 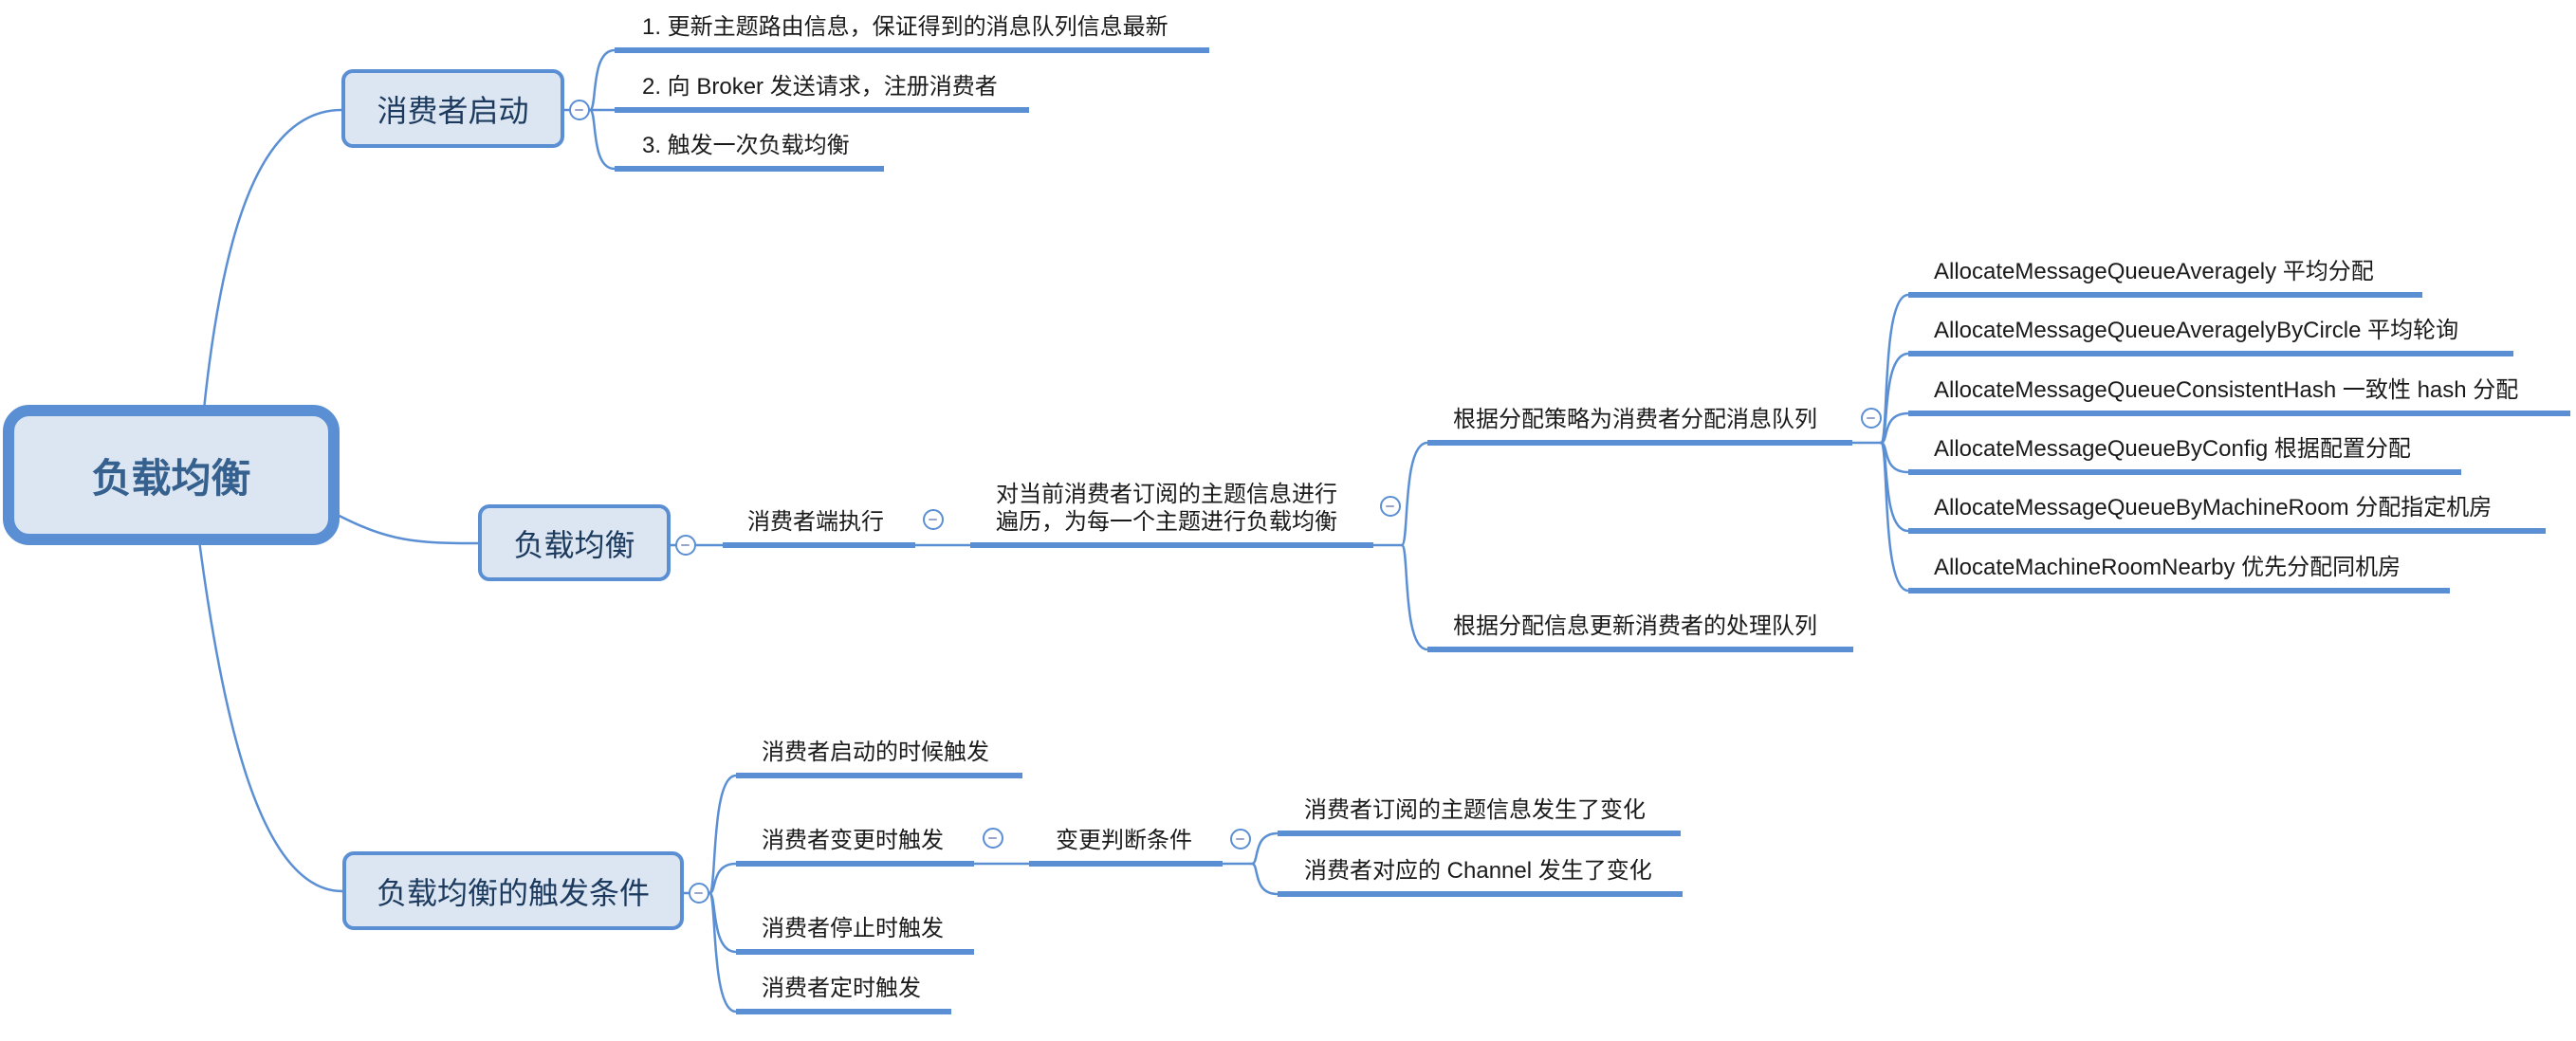 What do you see at coordinates (841, 989) in the screenshot?
I see `subtopic-label: 消费者定时触发` at bounding box center [841, 989].